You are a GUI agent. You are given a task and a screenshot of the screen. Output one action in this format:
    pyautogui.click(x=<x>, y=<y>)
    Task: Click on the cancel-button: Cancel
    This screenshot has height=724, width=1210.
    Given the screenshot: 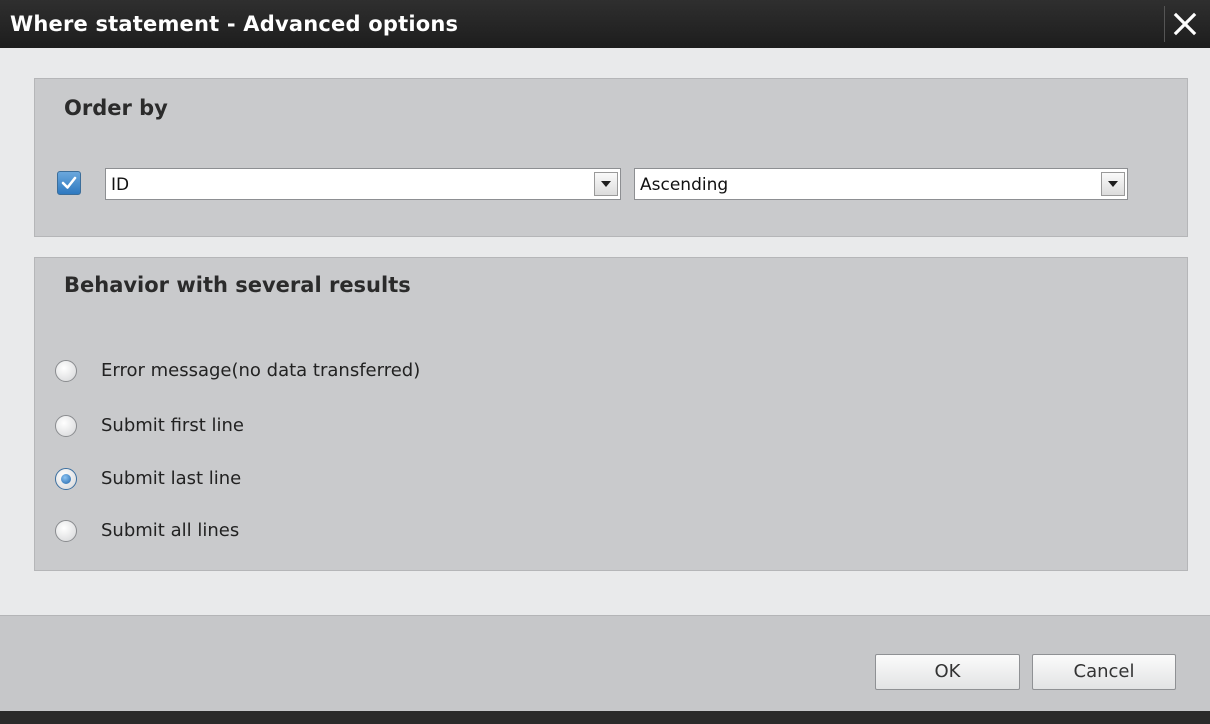 What is the action you would take?
    pyautogui.click(x=1104, y=672)
    